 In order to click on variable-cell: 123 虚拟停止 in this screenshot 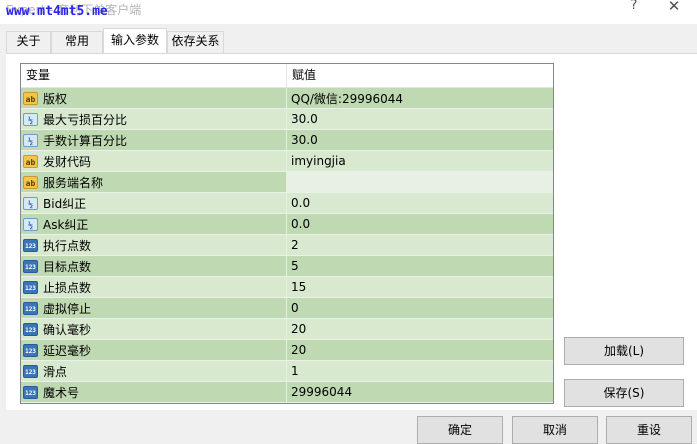, I will do `click(154, 308)`.